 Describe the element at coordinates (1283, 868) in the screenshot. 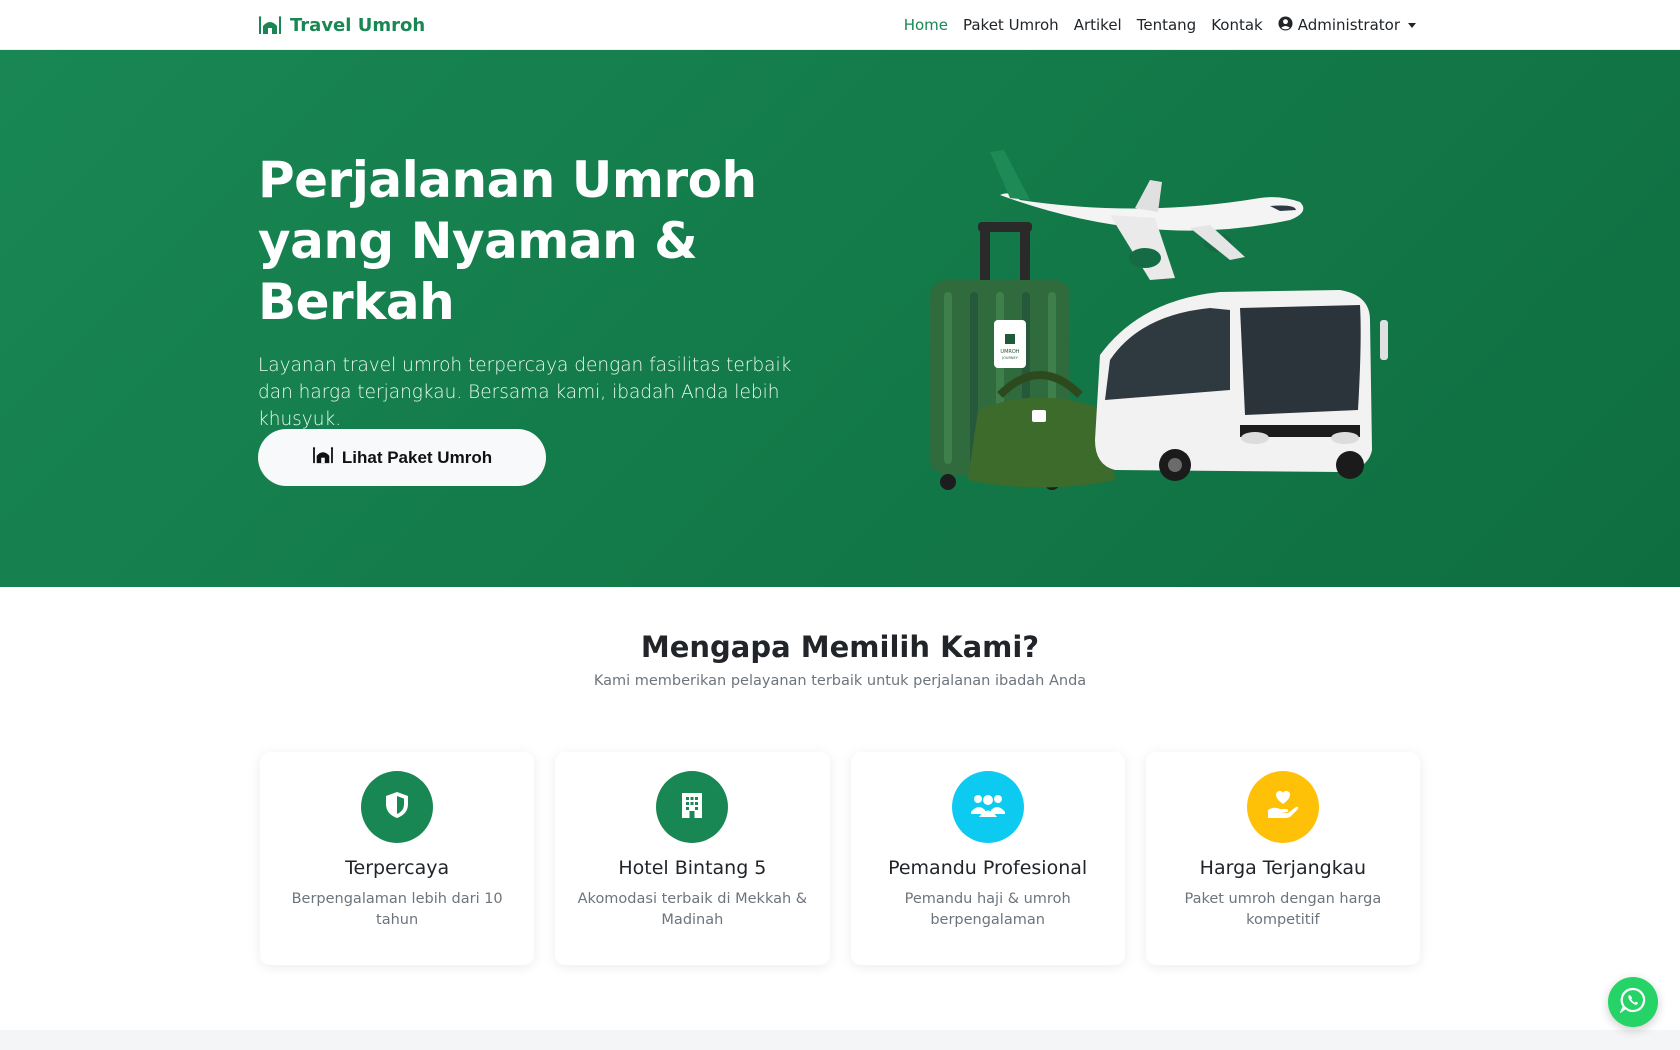

I see `feature-title: Harga Terjangkau` at that location.